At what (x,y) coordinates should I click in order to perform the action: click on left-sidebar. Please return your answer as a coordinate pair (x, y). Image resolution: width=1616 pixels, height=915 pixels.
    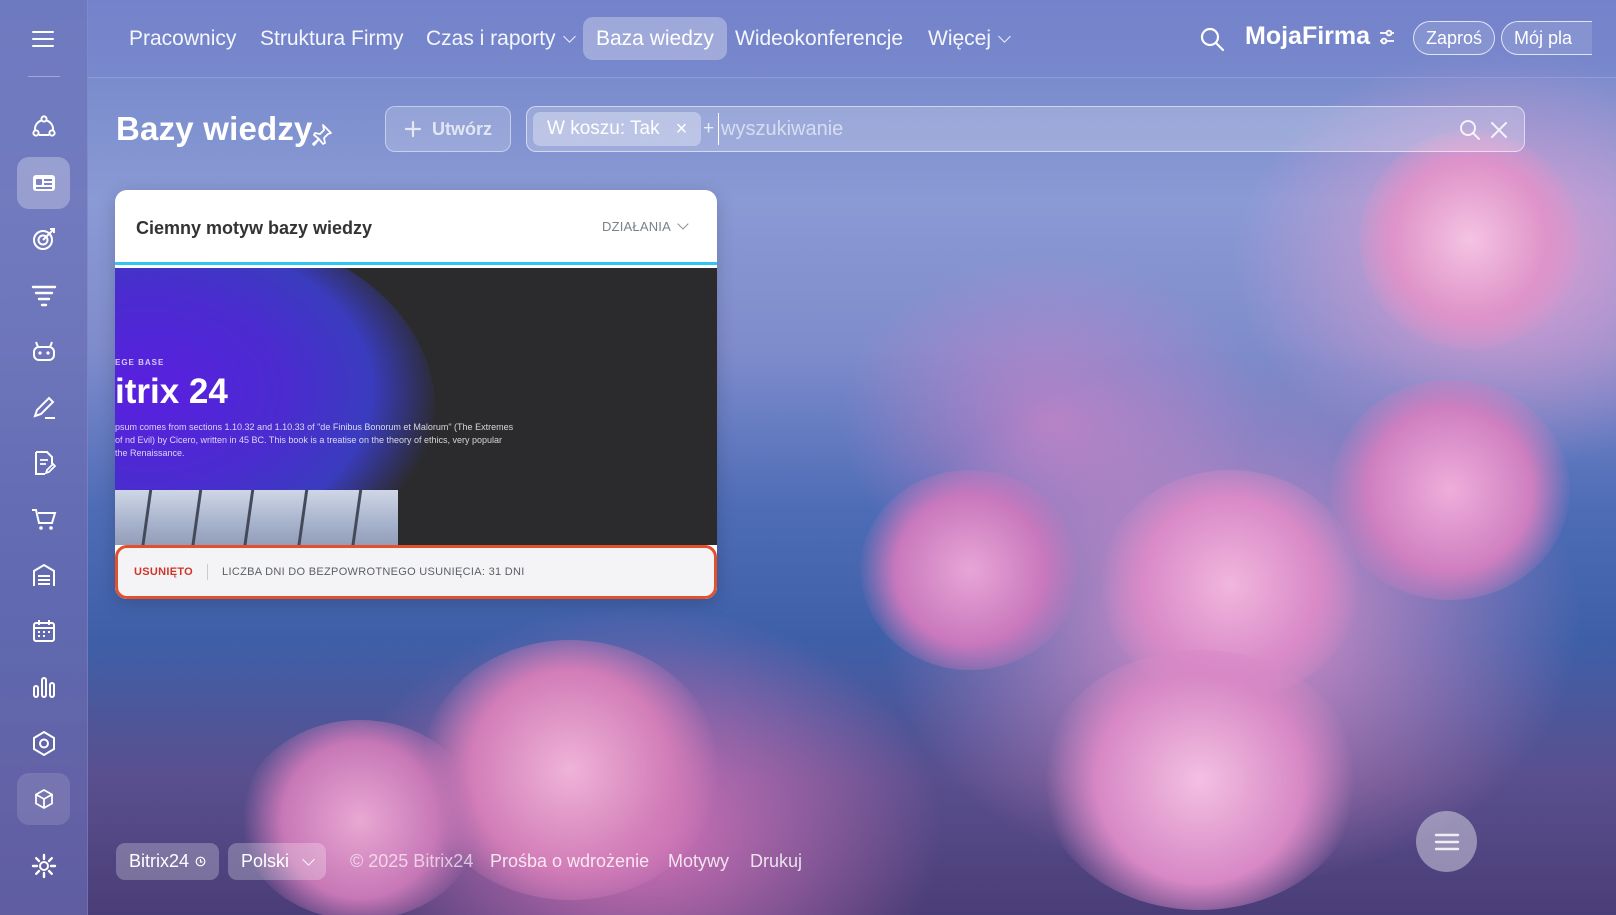
    Looking at the image, I should click on (44, 457).